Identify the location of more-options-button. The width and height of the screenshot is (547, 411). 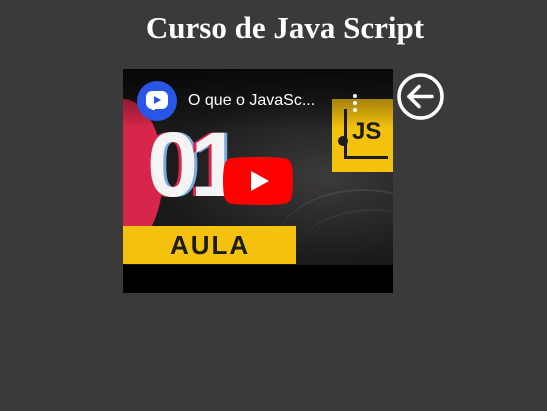
(355, 103).